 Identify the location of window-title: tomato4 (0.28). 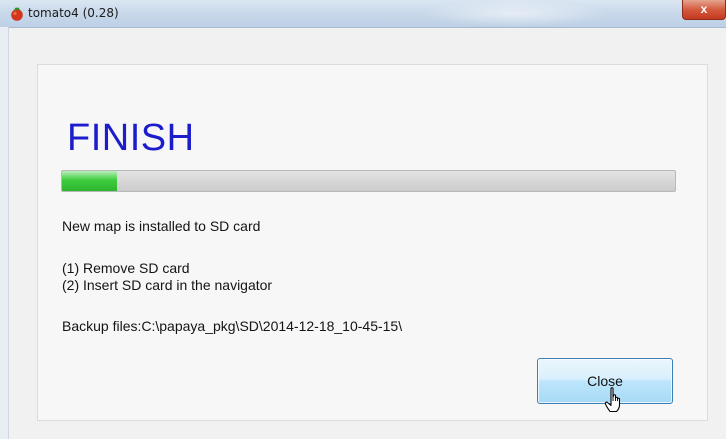
(73, 13).